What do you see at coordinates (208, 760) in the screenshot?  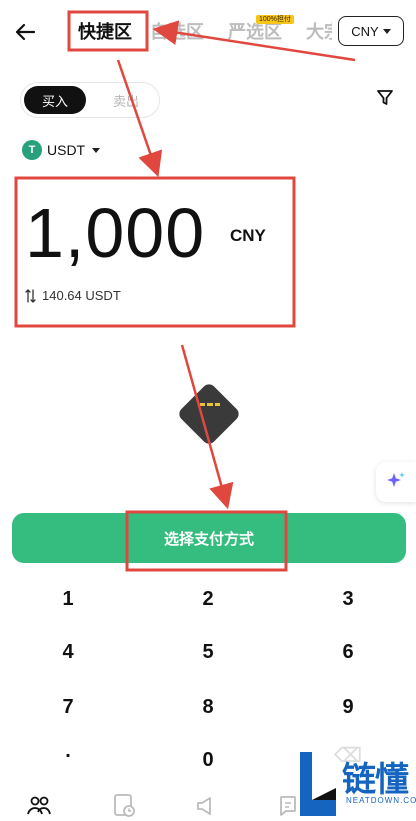 I see `key-0: 0` at bounding box center [208, 760].